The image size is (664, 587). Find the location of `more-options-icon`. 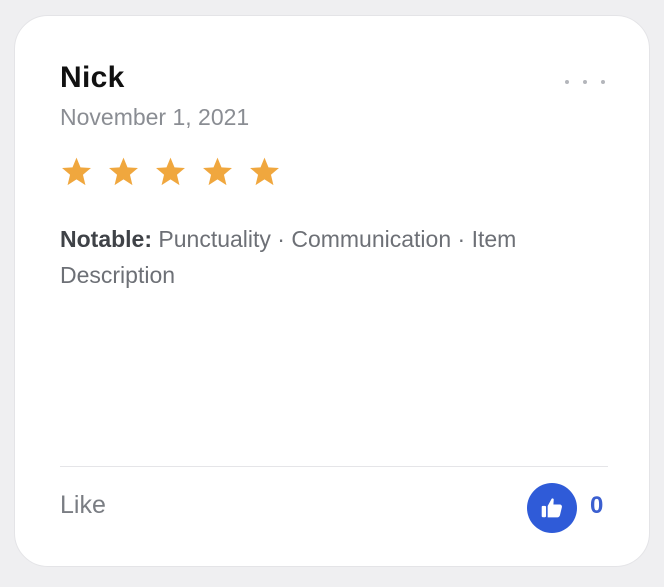

more-options-icon is located at coordinates (585, 82).